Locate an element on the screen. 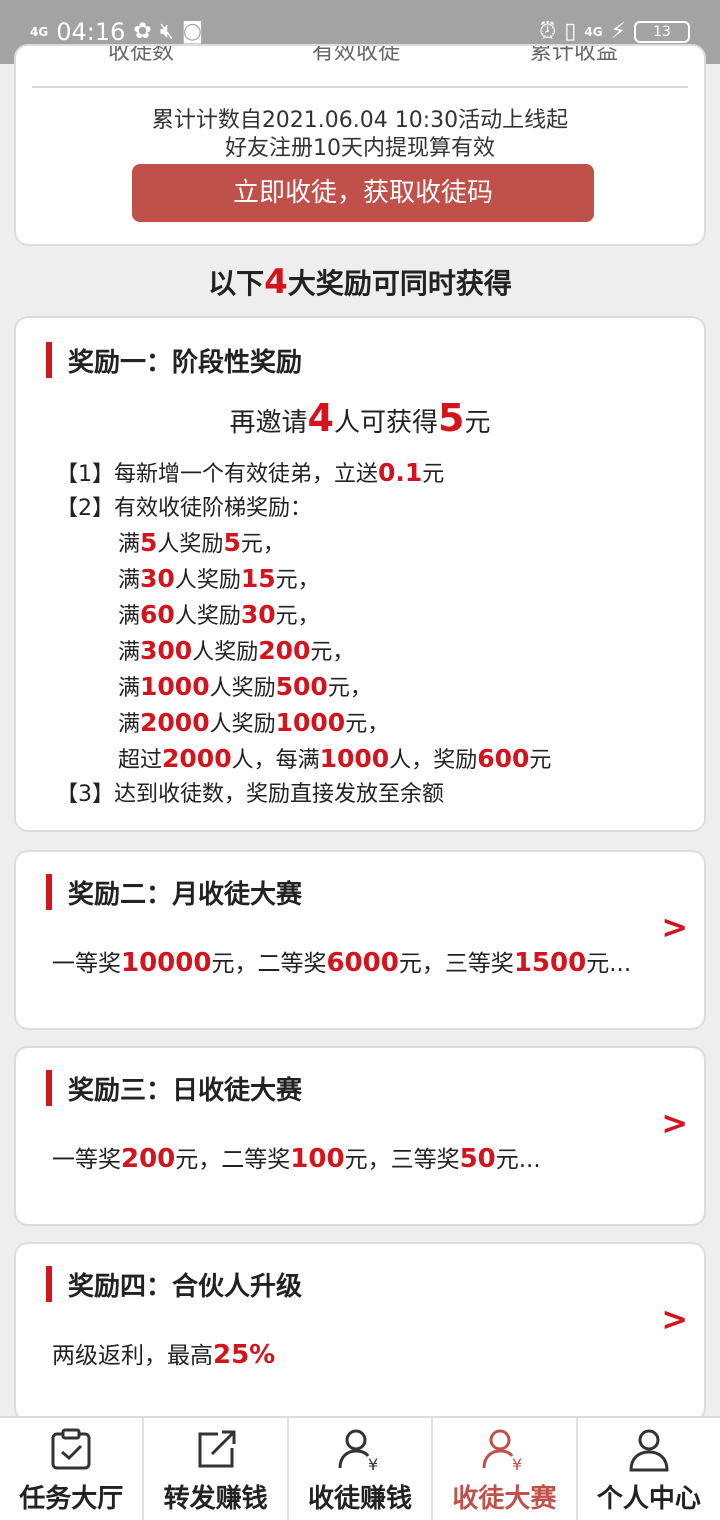  bottom-nav: 任务大厅 转发赚钱 ¥ 收徒赚钱 ¥ 收徒大赛 个人中心 is located at coordinates (360, 1468).